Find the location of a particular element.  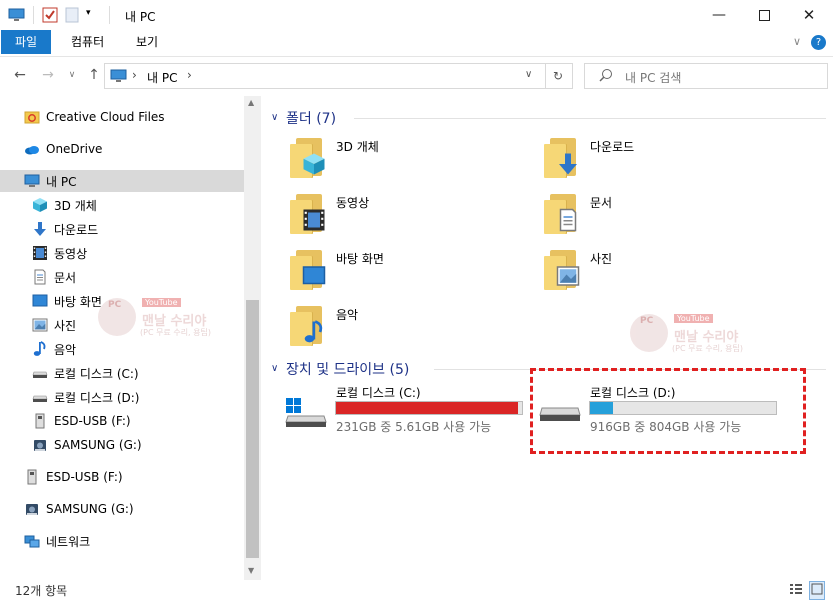

network-icon is located at coordinates (32, 541).